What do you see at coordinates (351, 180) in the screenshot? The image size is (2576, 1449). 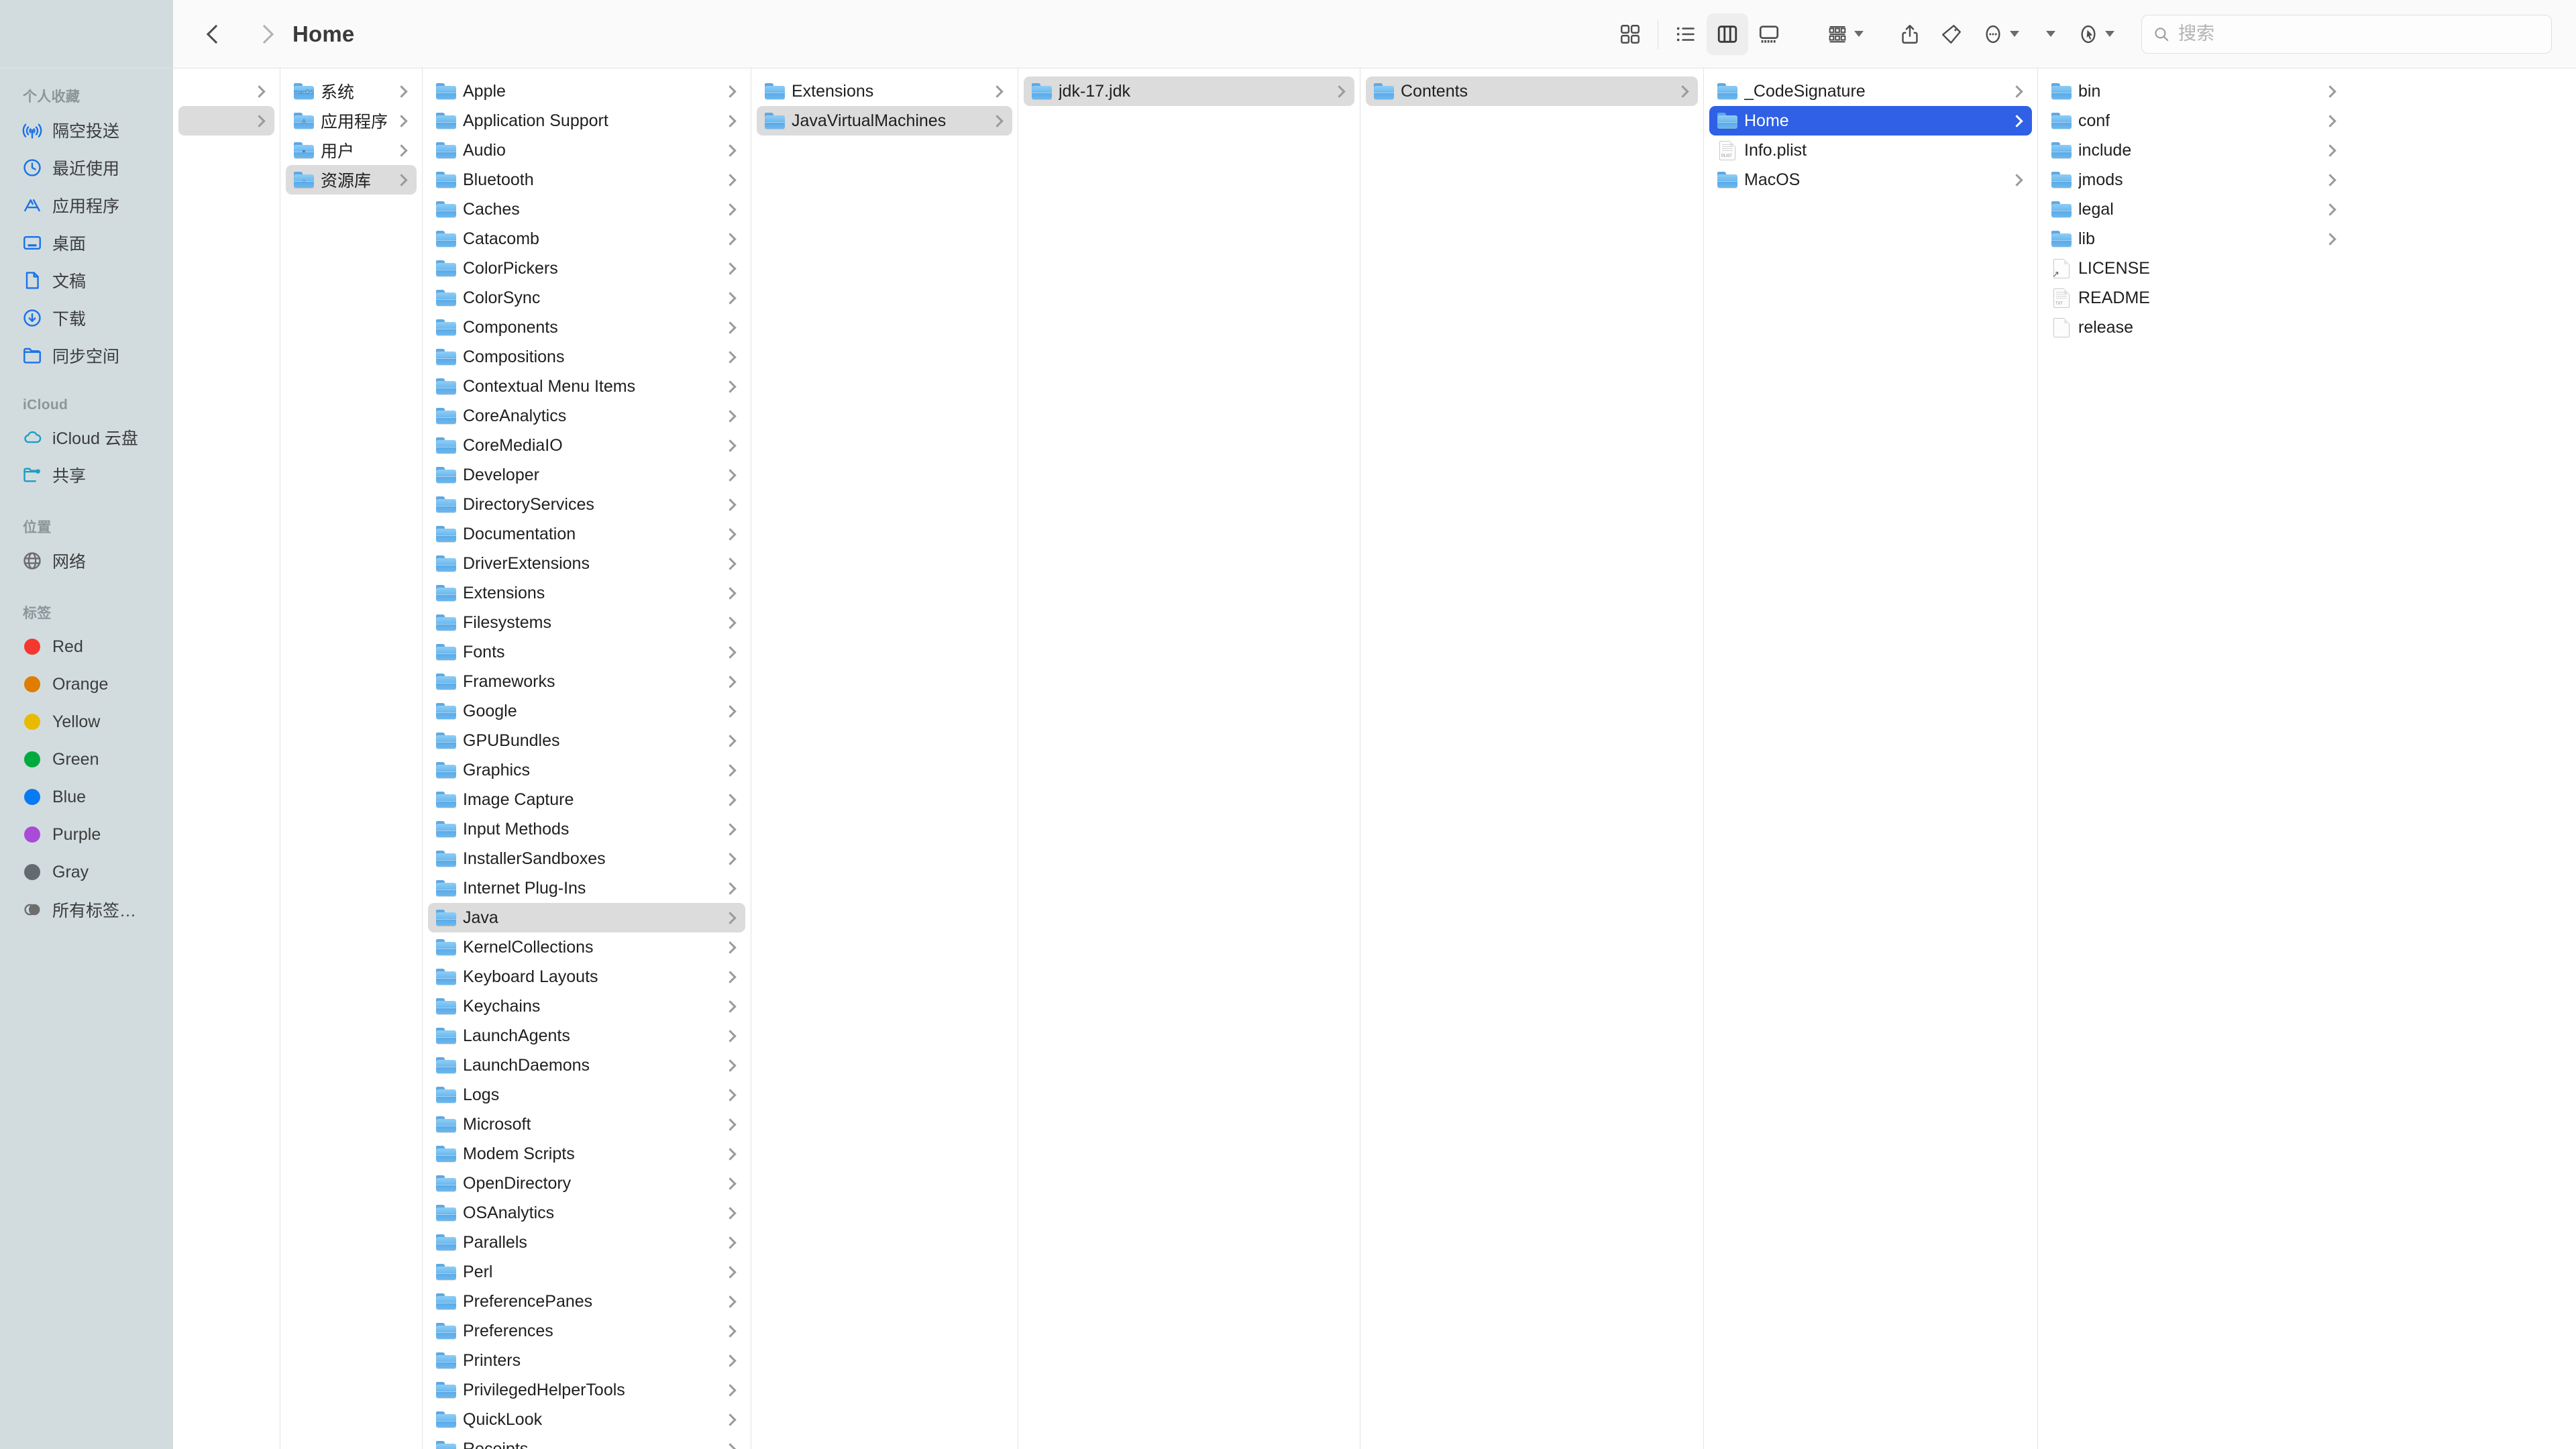 I see `column-row: ⌂ 资源库` at bounding box center [351, 180].